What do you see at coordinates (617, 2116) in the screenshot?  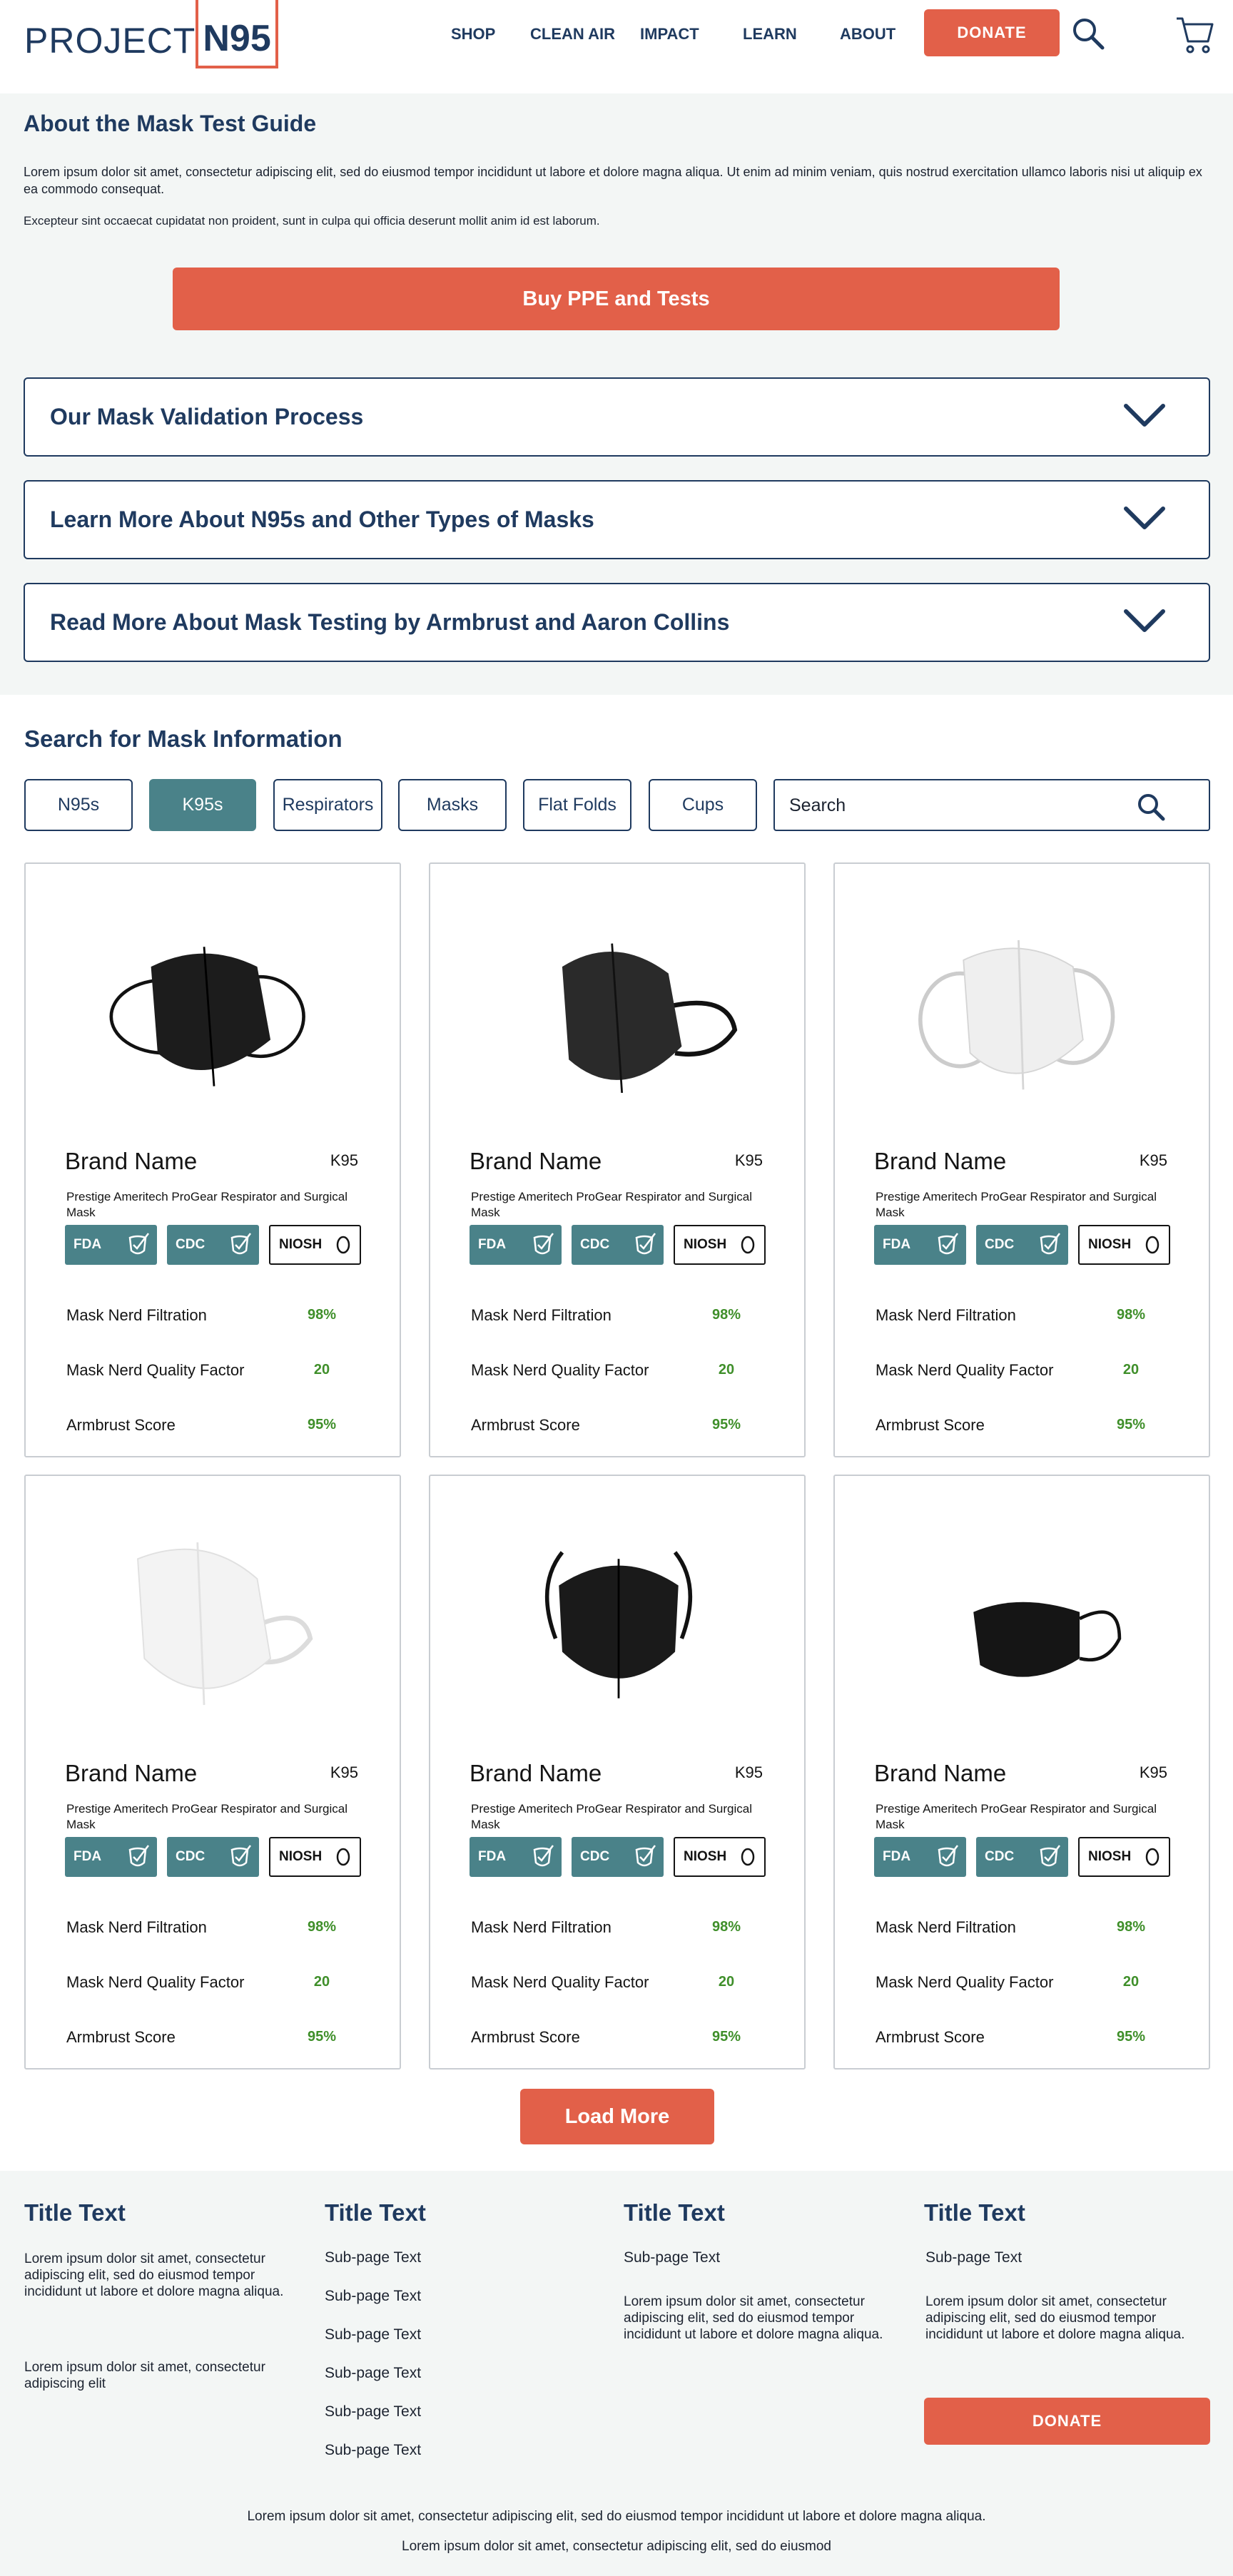 I see `load-more-button: Load More` at bounding box center [617, 2116].